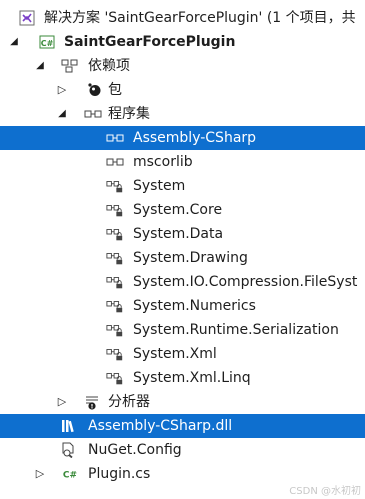 Image resolution: width=365 pixels, height=499 pixels. What do you see at coordinates (93, 114) in the screenshot?
I see `assembly-folder-icon` at bounding box center [93, 114].